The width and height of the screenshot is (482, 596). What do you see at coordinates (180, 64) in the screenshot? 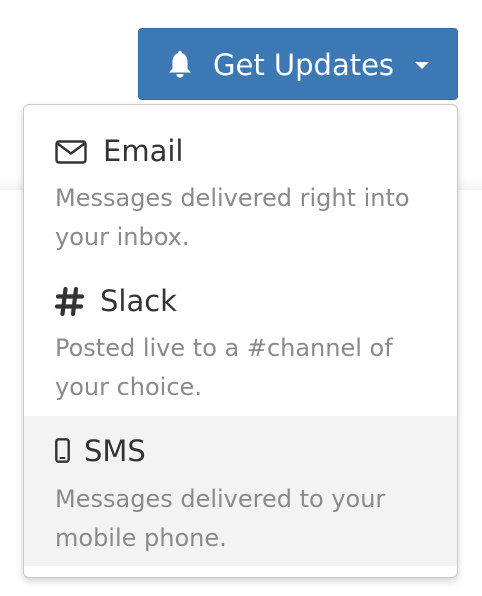
I see `bell-icon` at bounding box center [180, 64].